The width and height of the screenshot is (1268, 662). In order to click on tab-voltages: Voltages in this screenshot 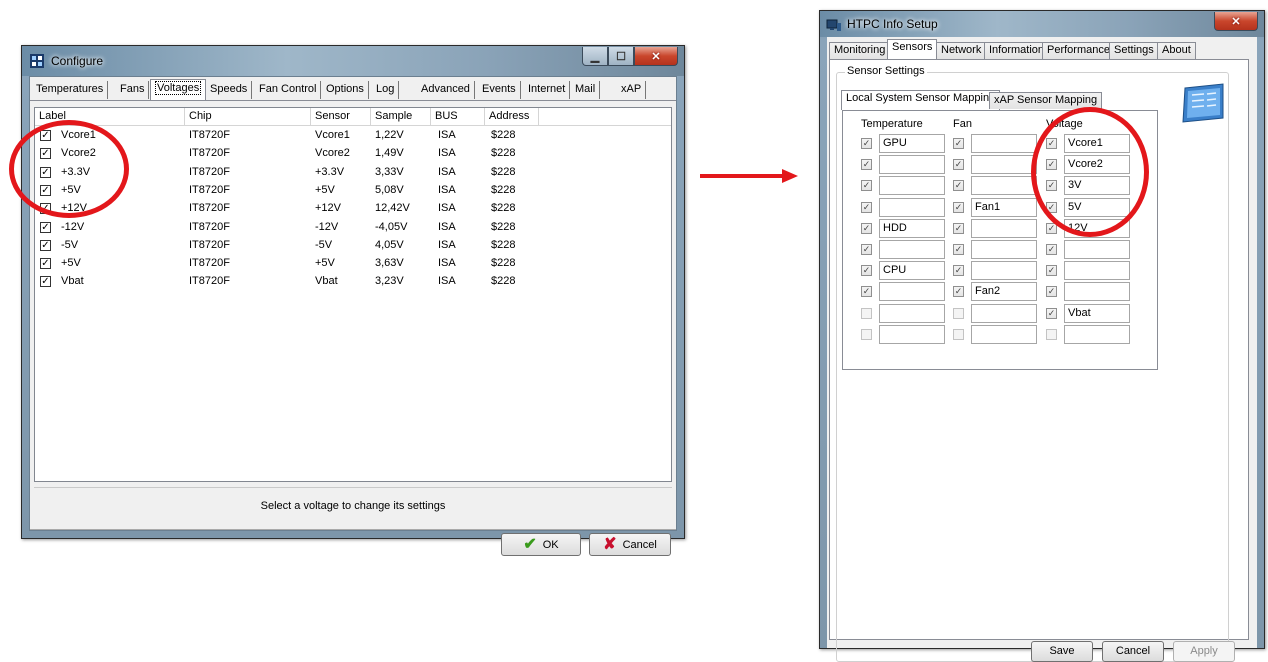, I will do `click(178, 89)`.